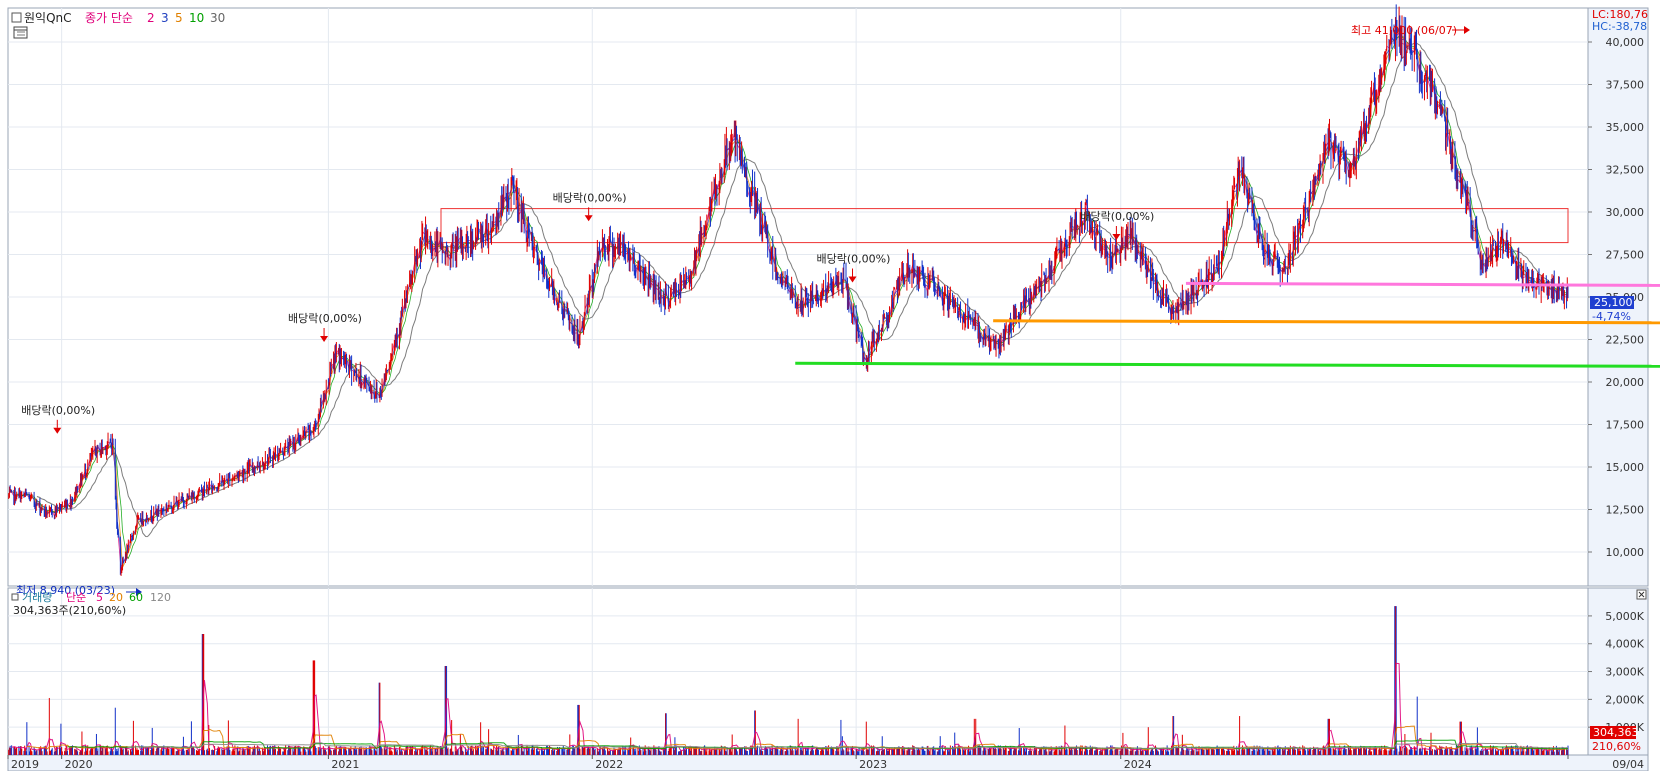 The height and width of the screenshot is (771, 1662). Describe the element at coordinates (15, 597) in the screenshot. I see `volume-legend-box-icon` at that location.